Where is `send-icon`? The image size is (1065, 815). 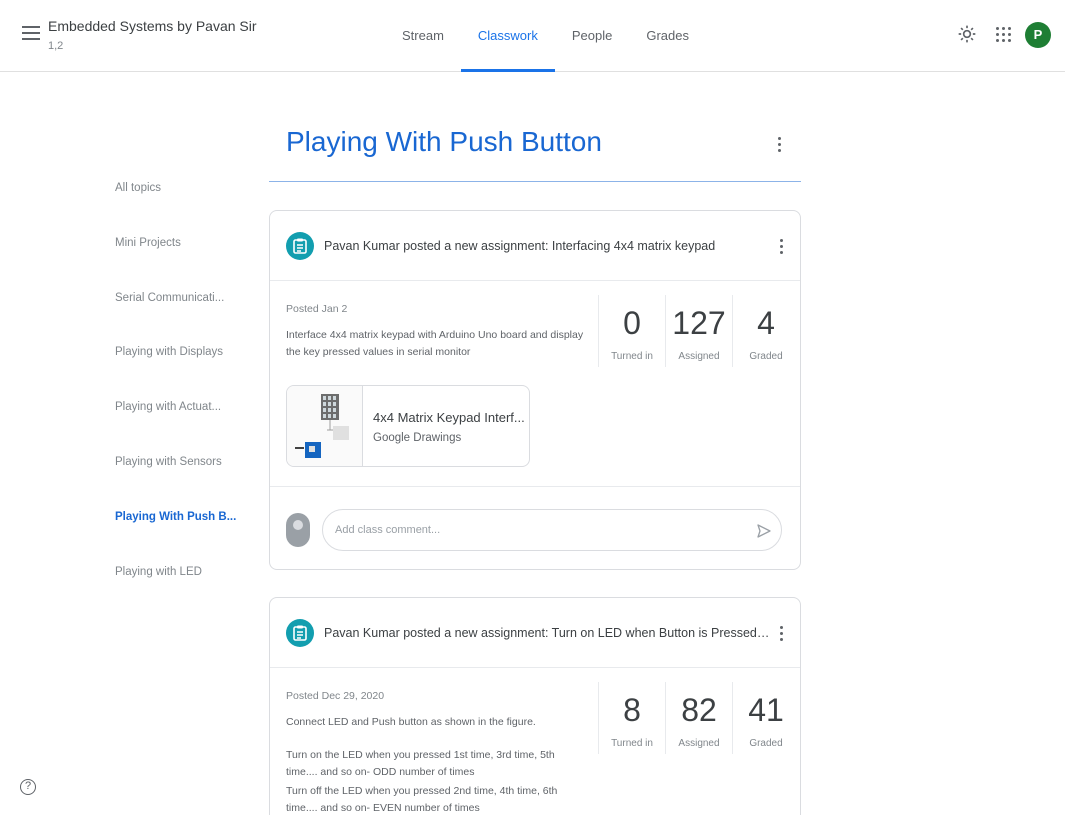 send-icon is located at coordinates (764, 531).